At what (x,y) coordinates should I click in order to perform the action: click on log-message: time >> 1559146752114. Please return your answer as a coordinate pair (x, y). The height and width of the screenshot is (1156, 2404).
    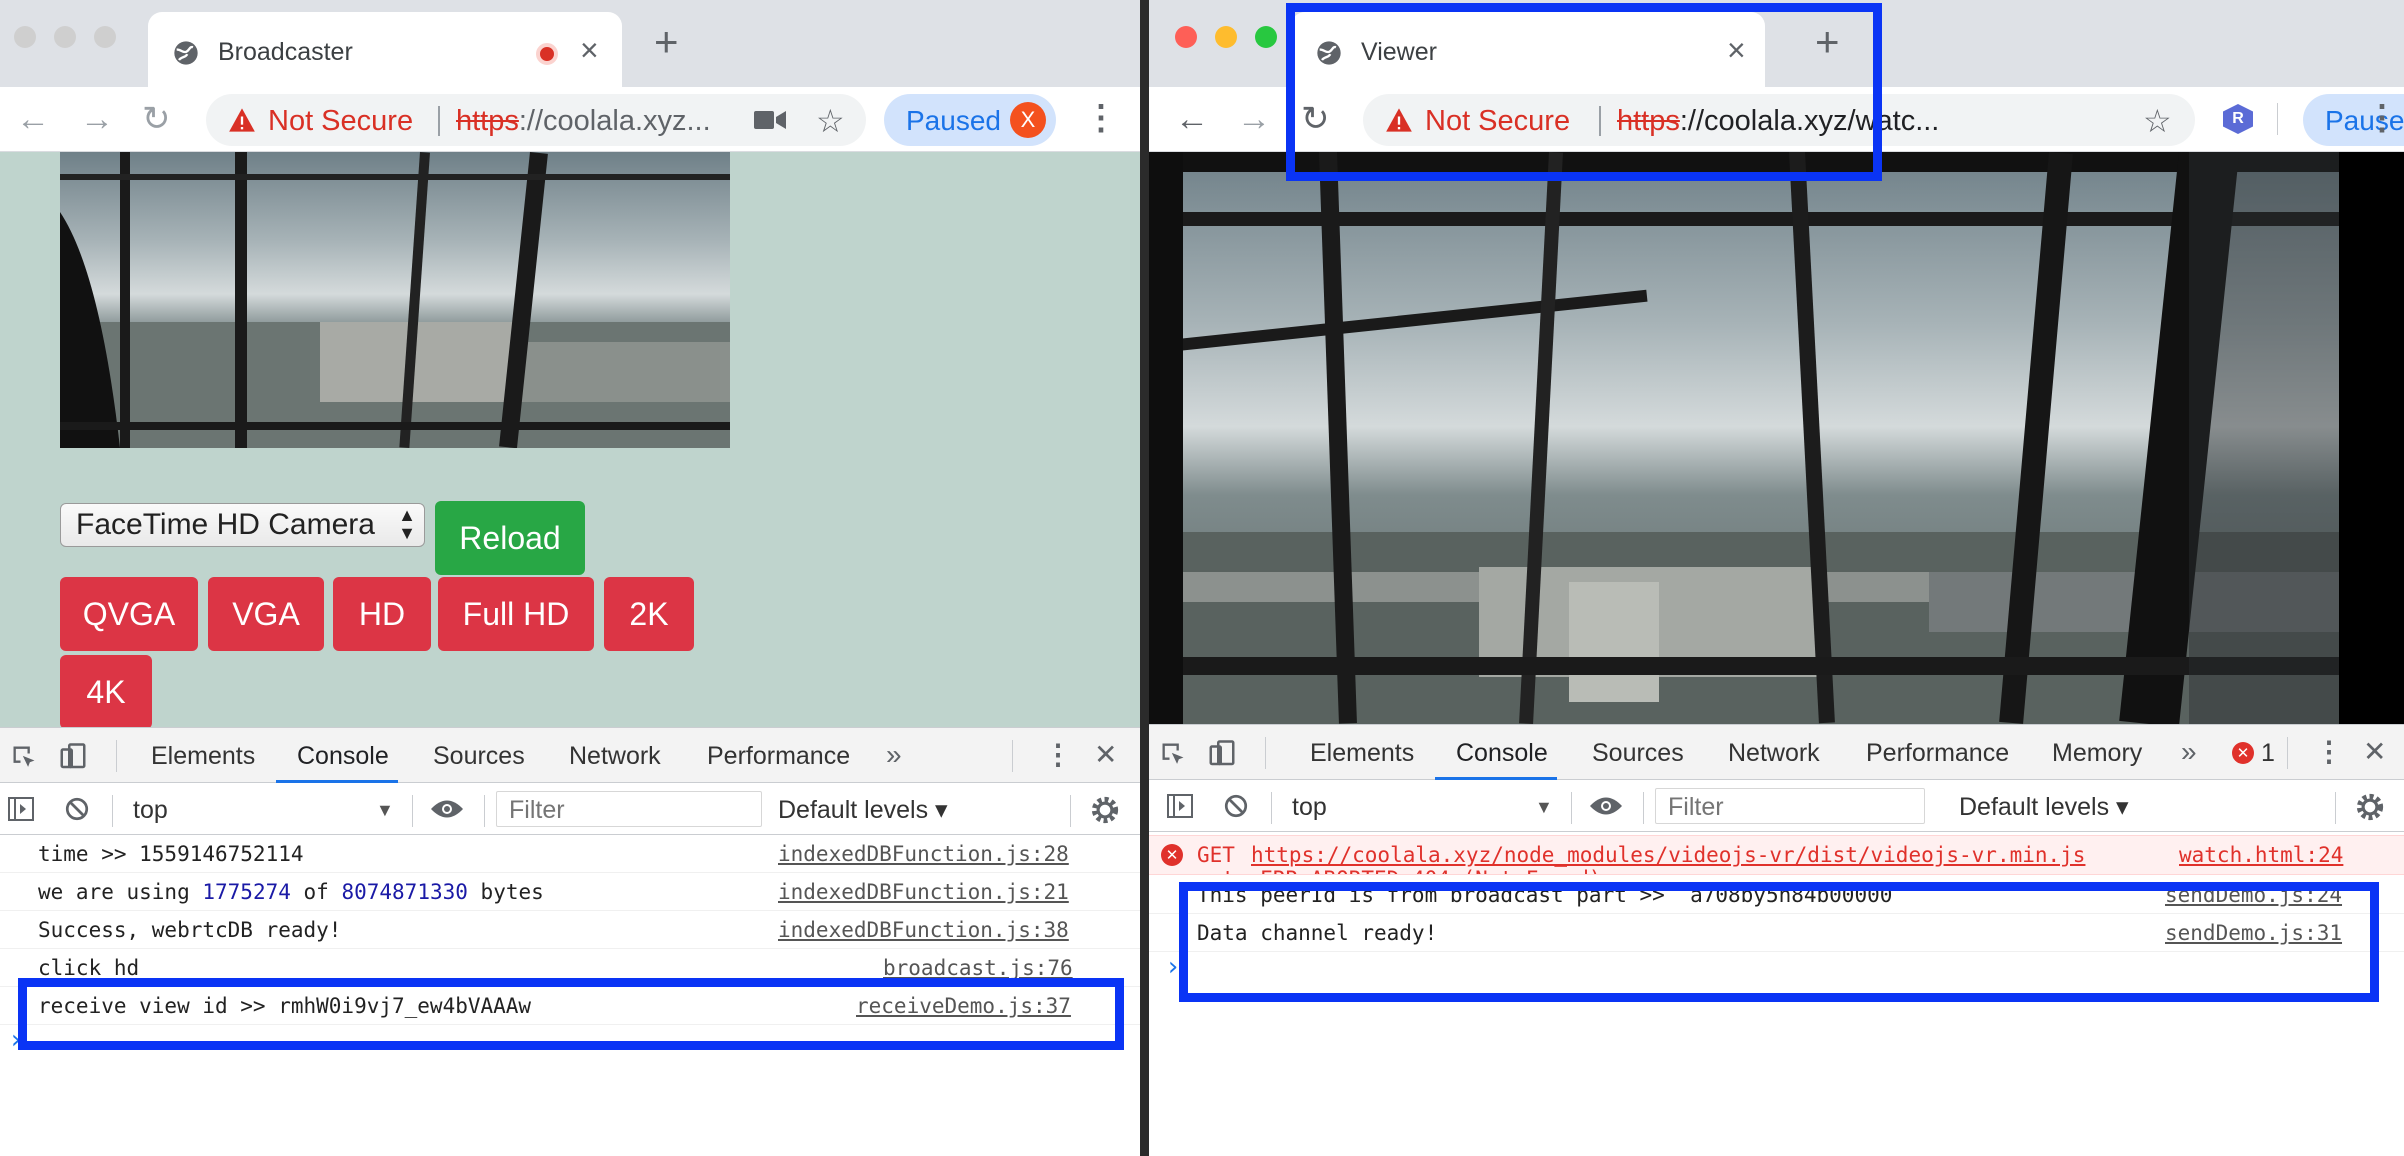
    Looking at the image, I should click on (171, 854).